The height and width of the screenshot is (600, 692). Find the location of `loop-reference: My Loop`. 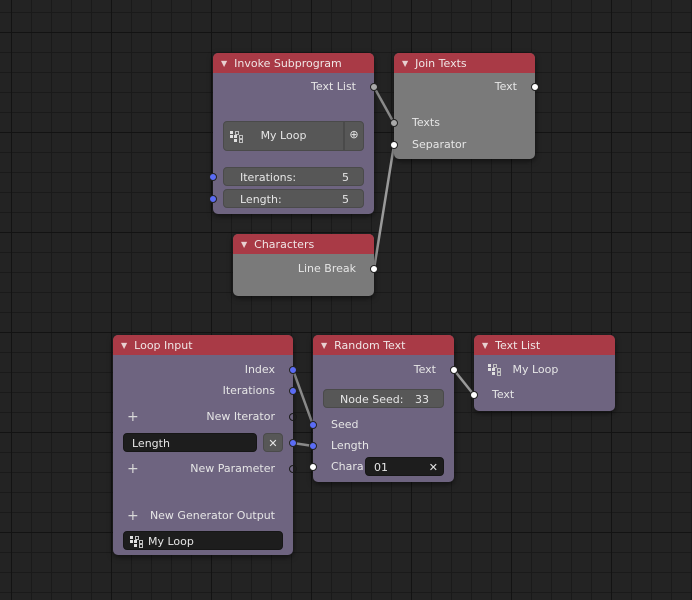

loop-reference: My Loop is located at coordinates (544, 370).